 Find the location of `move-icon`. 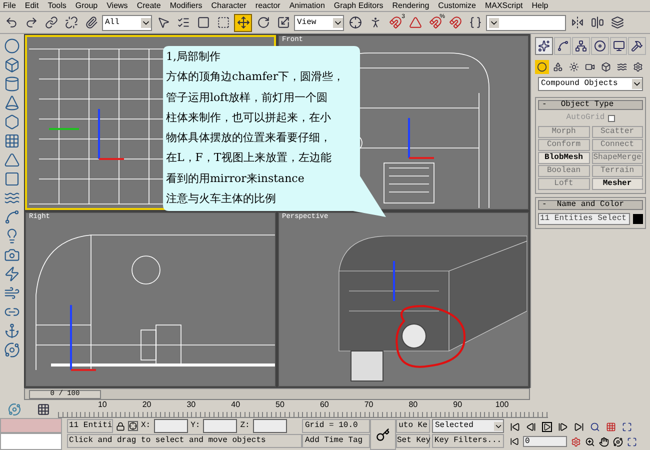

move-icon is located at coordinates (243, 22).